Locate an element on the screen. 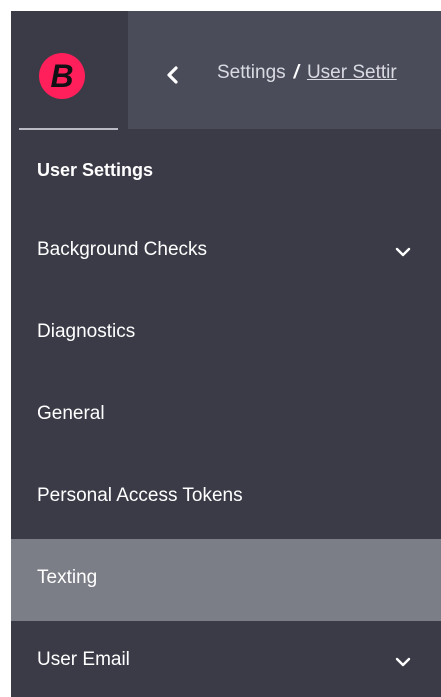  logo-cell: B is located at coordinates (69, 70).